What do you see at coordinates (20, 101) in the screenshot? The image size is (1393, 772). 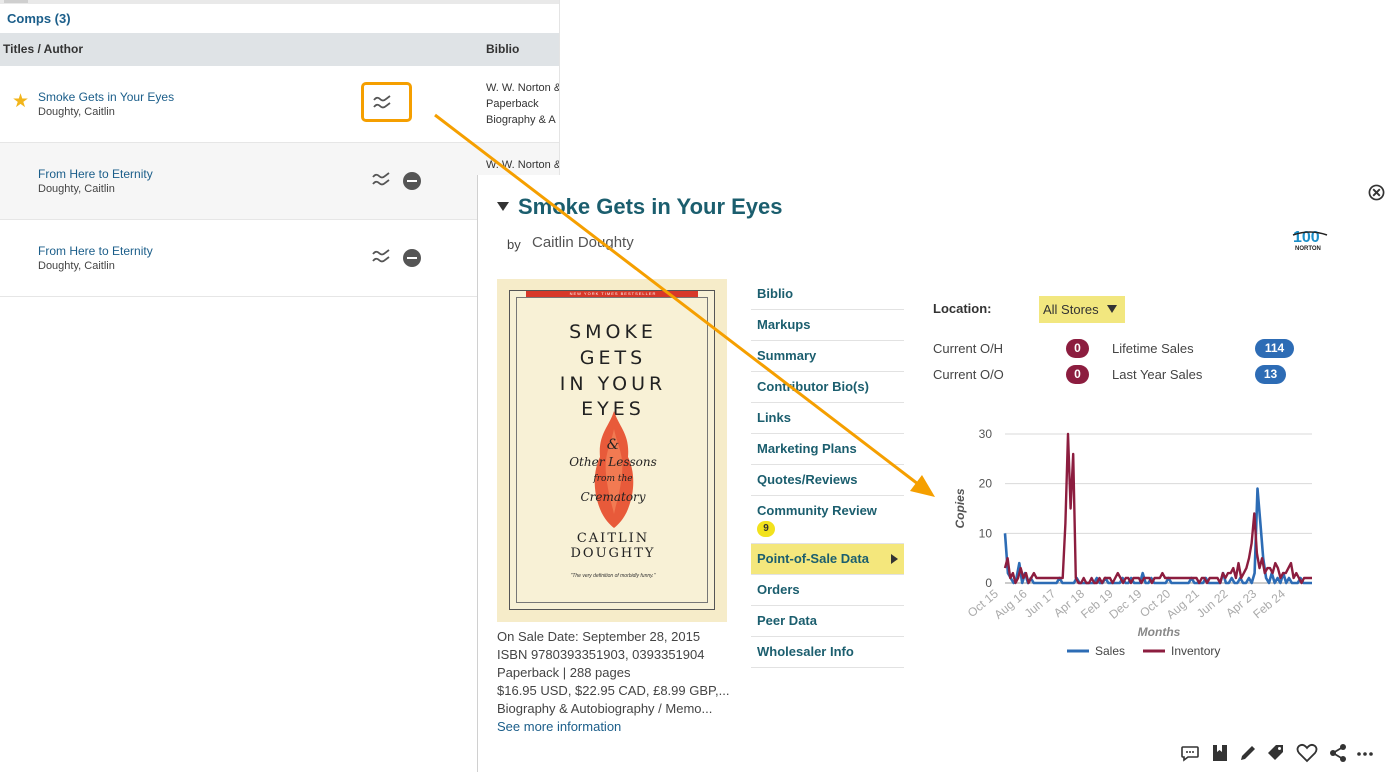 I see `star-icon: ★` at bounding box center [20, 101].